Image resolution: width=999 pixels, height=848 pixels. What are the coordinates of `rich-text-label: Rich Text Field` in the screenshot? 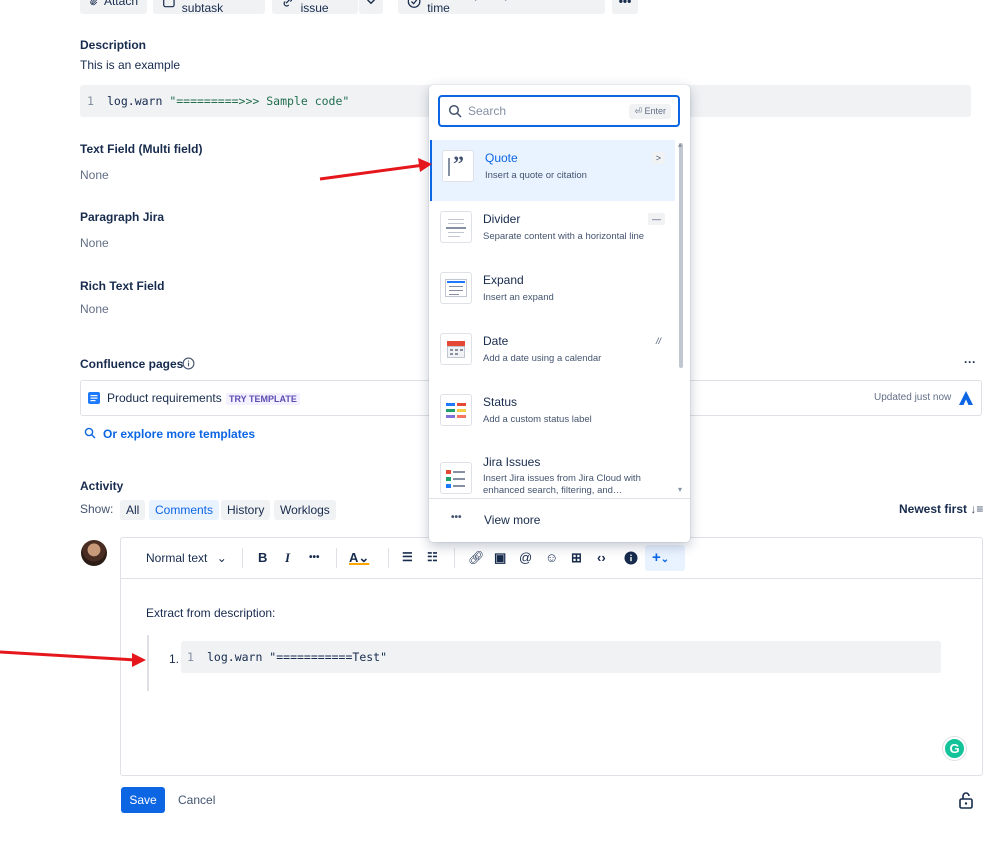 It's located at (122, 286).